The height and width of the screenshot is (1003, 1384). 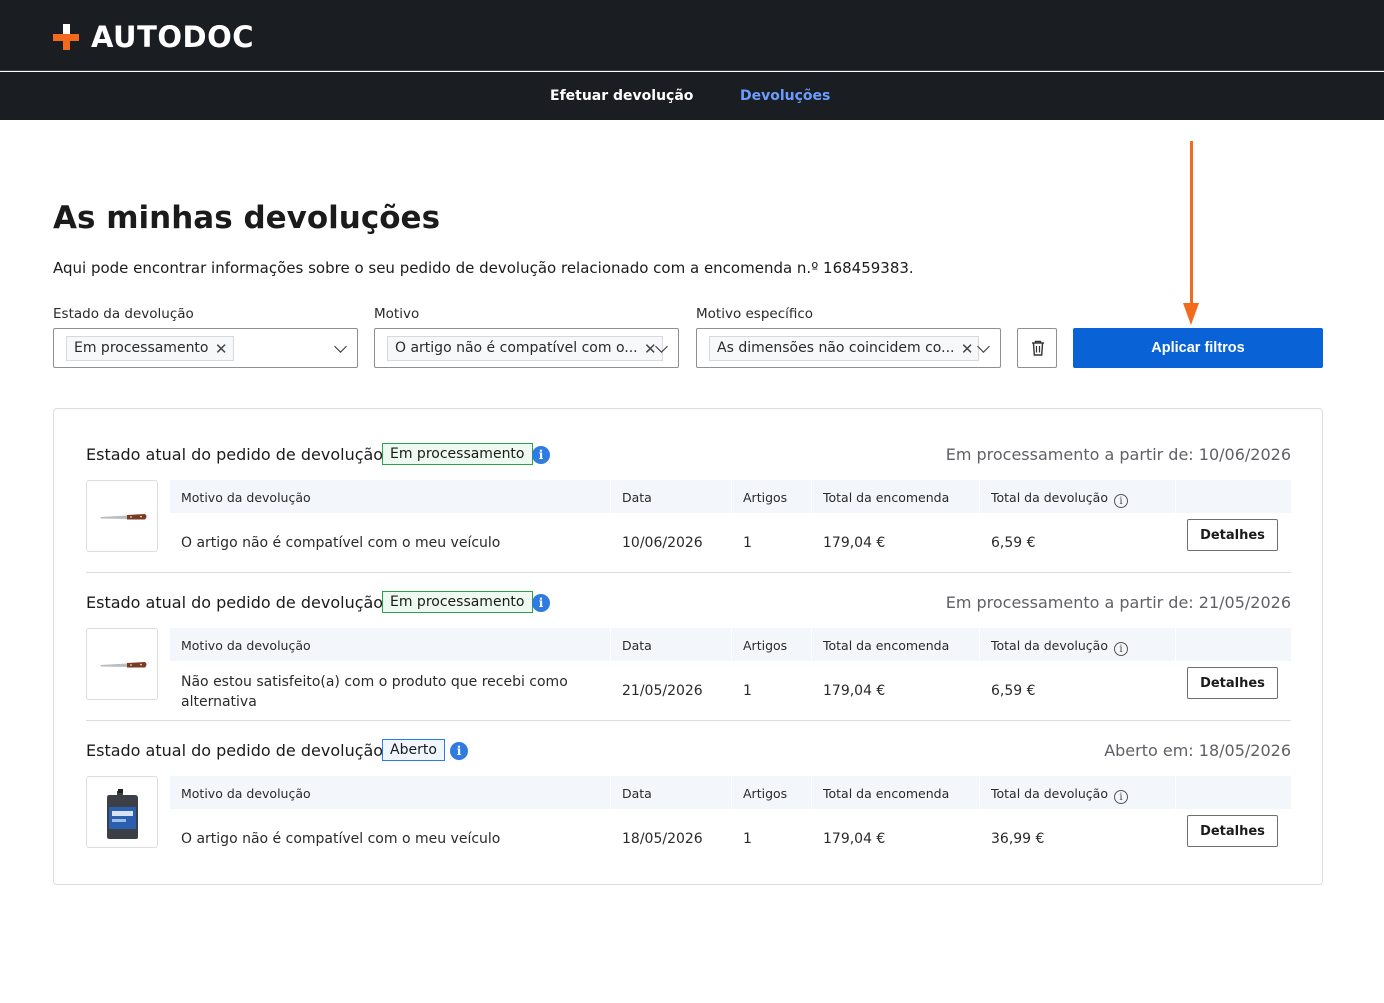 What do you see at coordinates (141, 348) in the screenshot?
I see `status-chip-label: Em processamento` at bounding box center [141, 348].